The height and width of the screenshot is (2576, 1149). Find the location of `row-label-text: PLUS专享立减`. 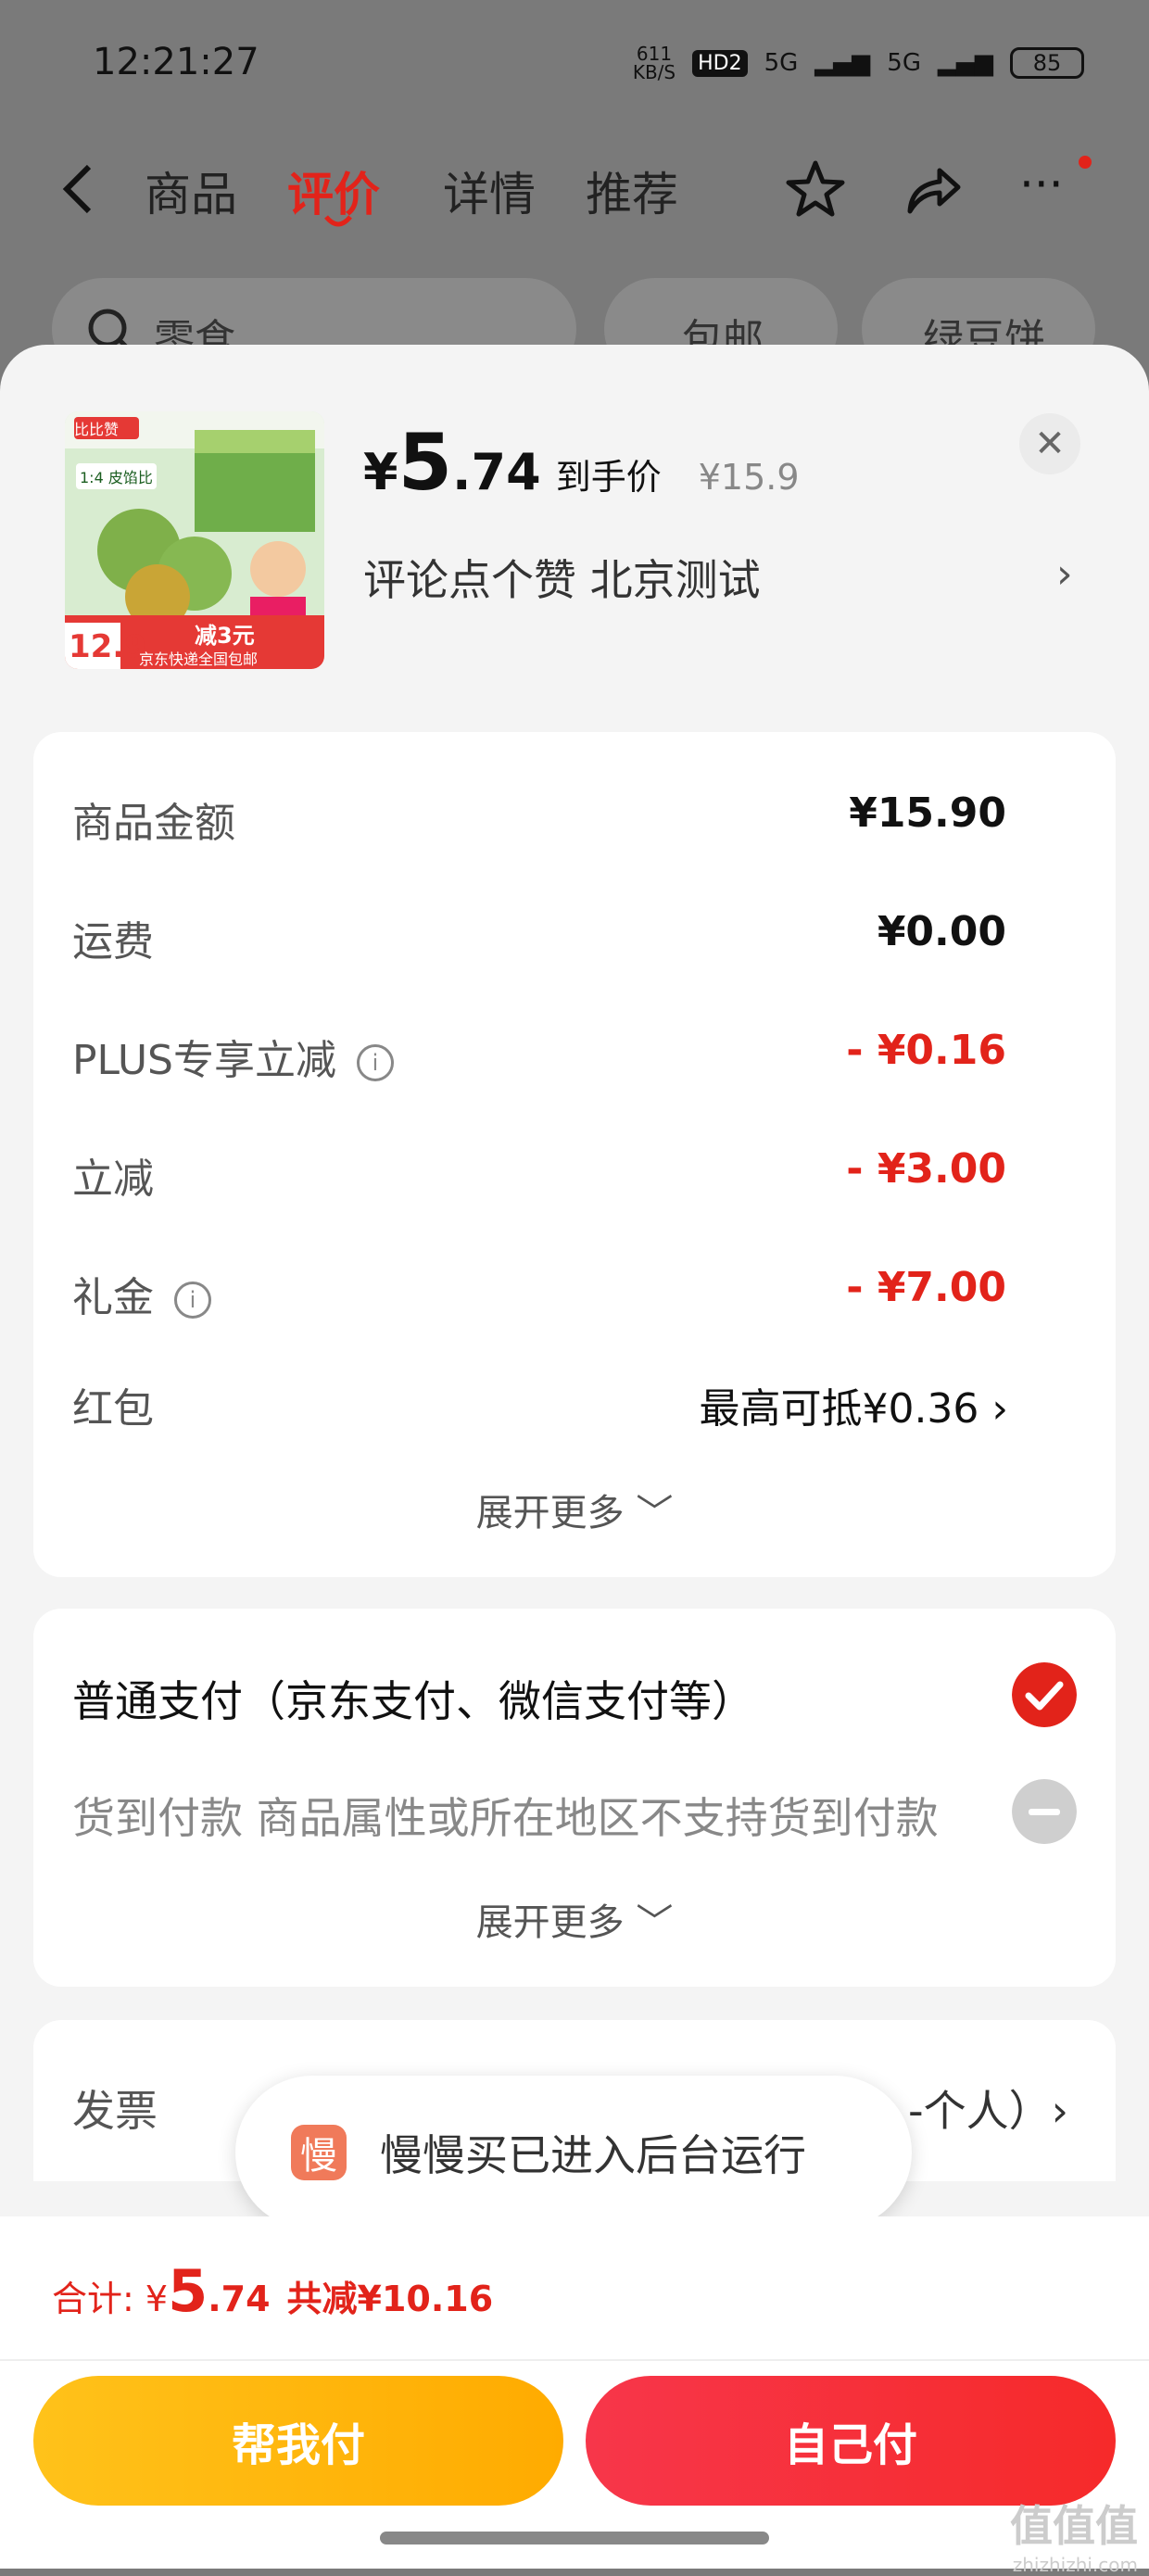

row-label-text: PLUS专享立减 is located at coordinates (204, 1060).